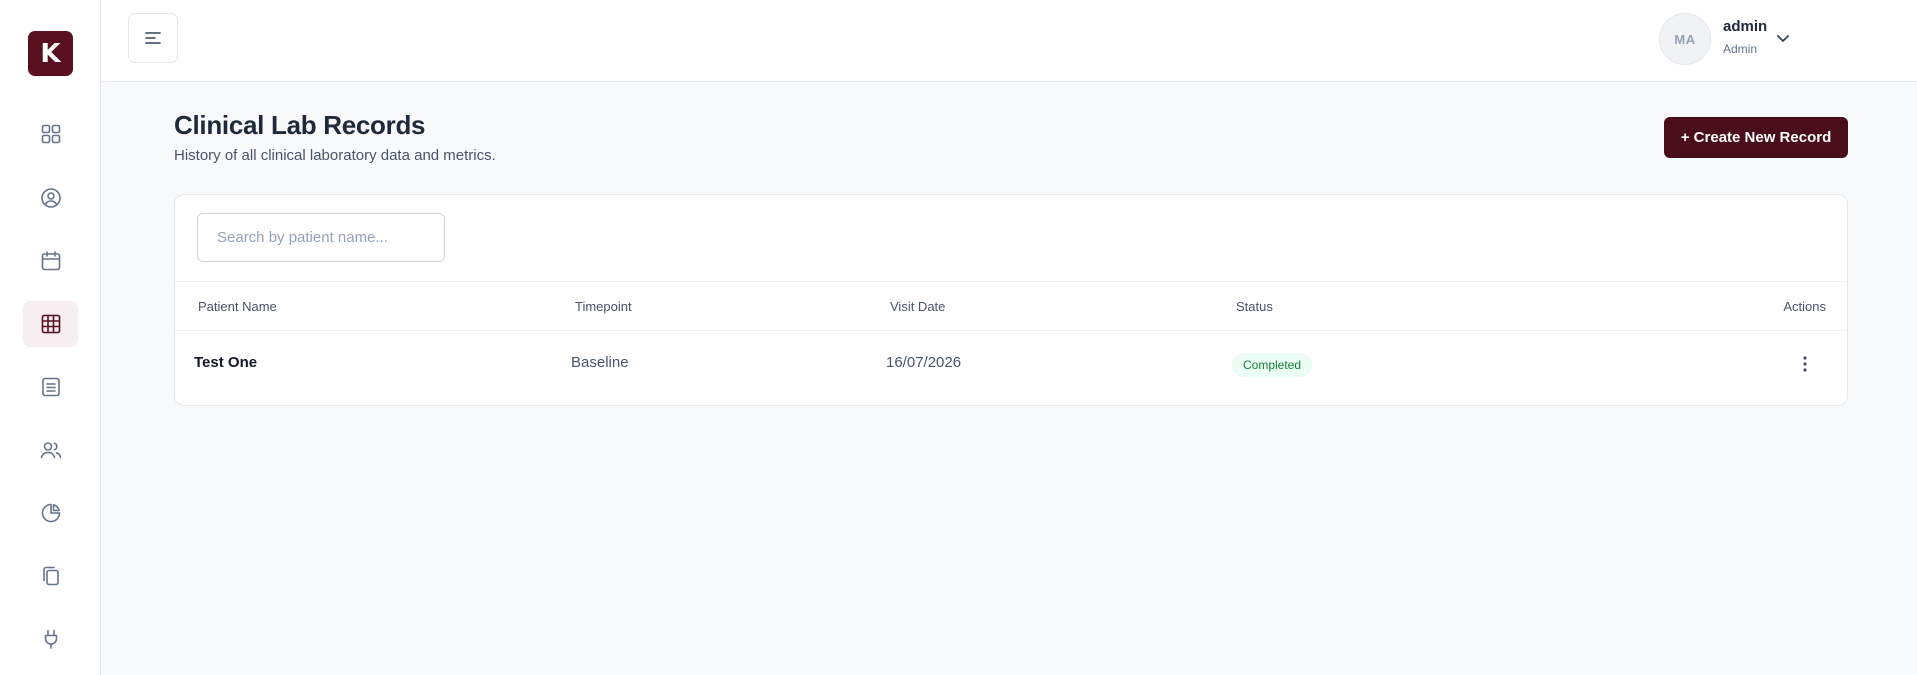 The width and height of the screenshot is (1917, 675). I want to click on document-list-icon, so click(50, 387).